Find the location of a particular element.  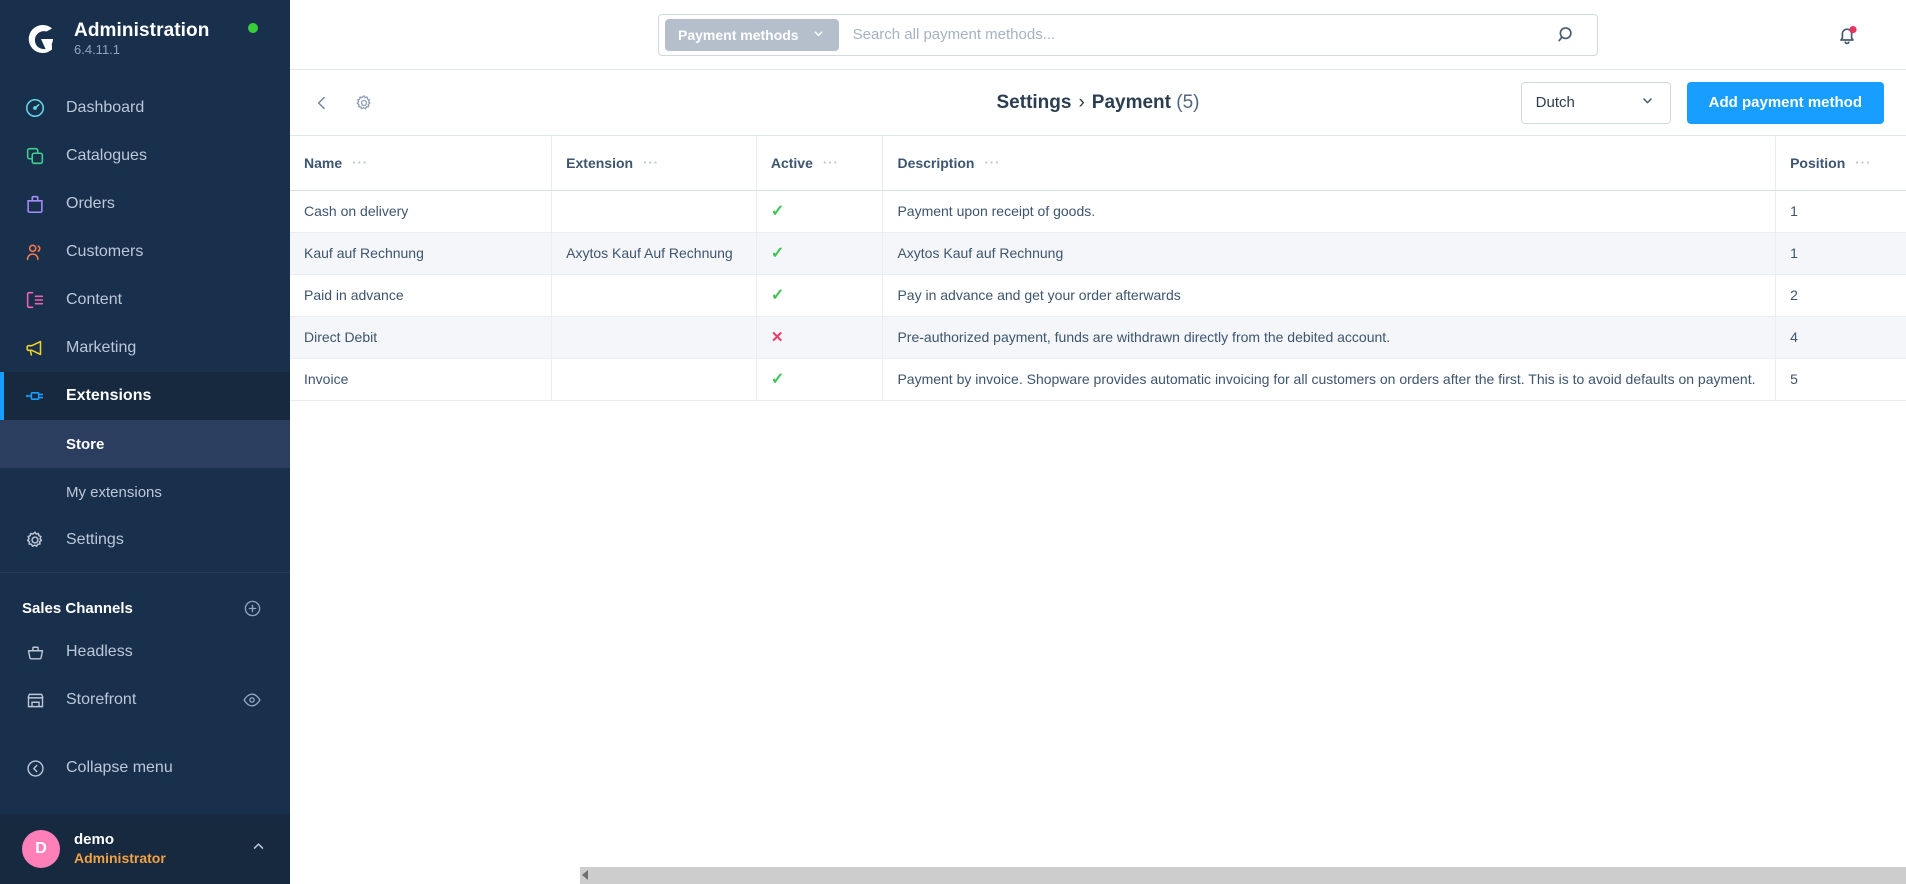

add-payment-method-button: Add payment method is located at coordinates (1785, 102).